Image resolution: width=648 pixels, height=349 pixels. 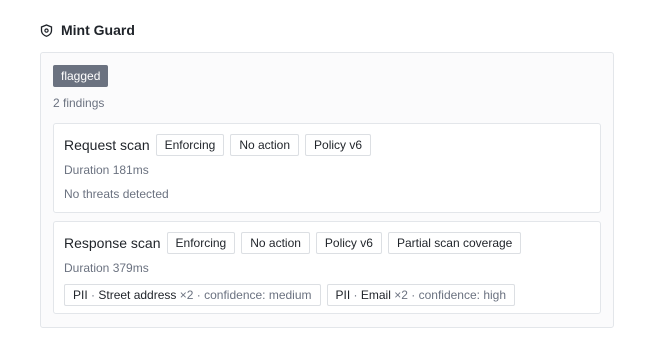 What do you see at coordinates (81, 76) in the screenshot?
I see `status-badge: flagged` at bounding box center [81, 76].